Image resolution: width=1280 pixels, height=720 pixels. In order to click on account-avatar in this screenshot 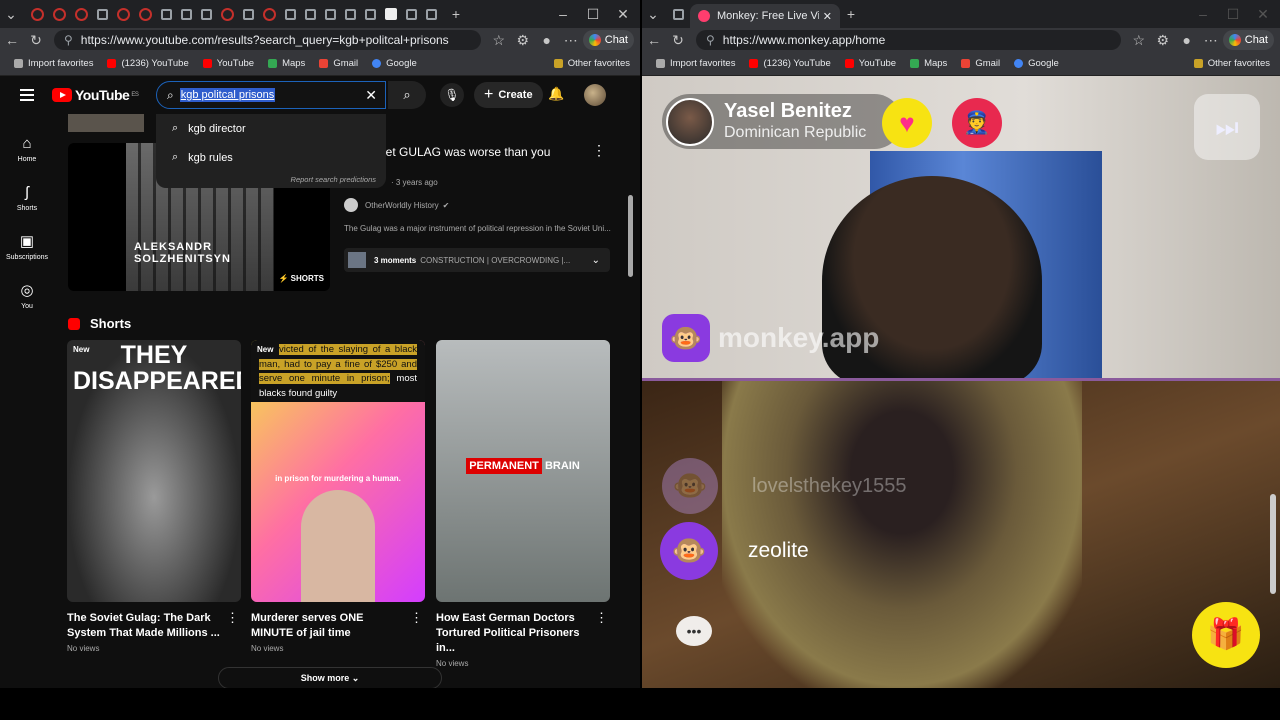, I will do `click(595, 95)`.